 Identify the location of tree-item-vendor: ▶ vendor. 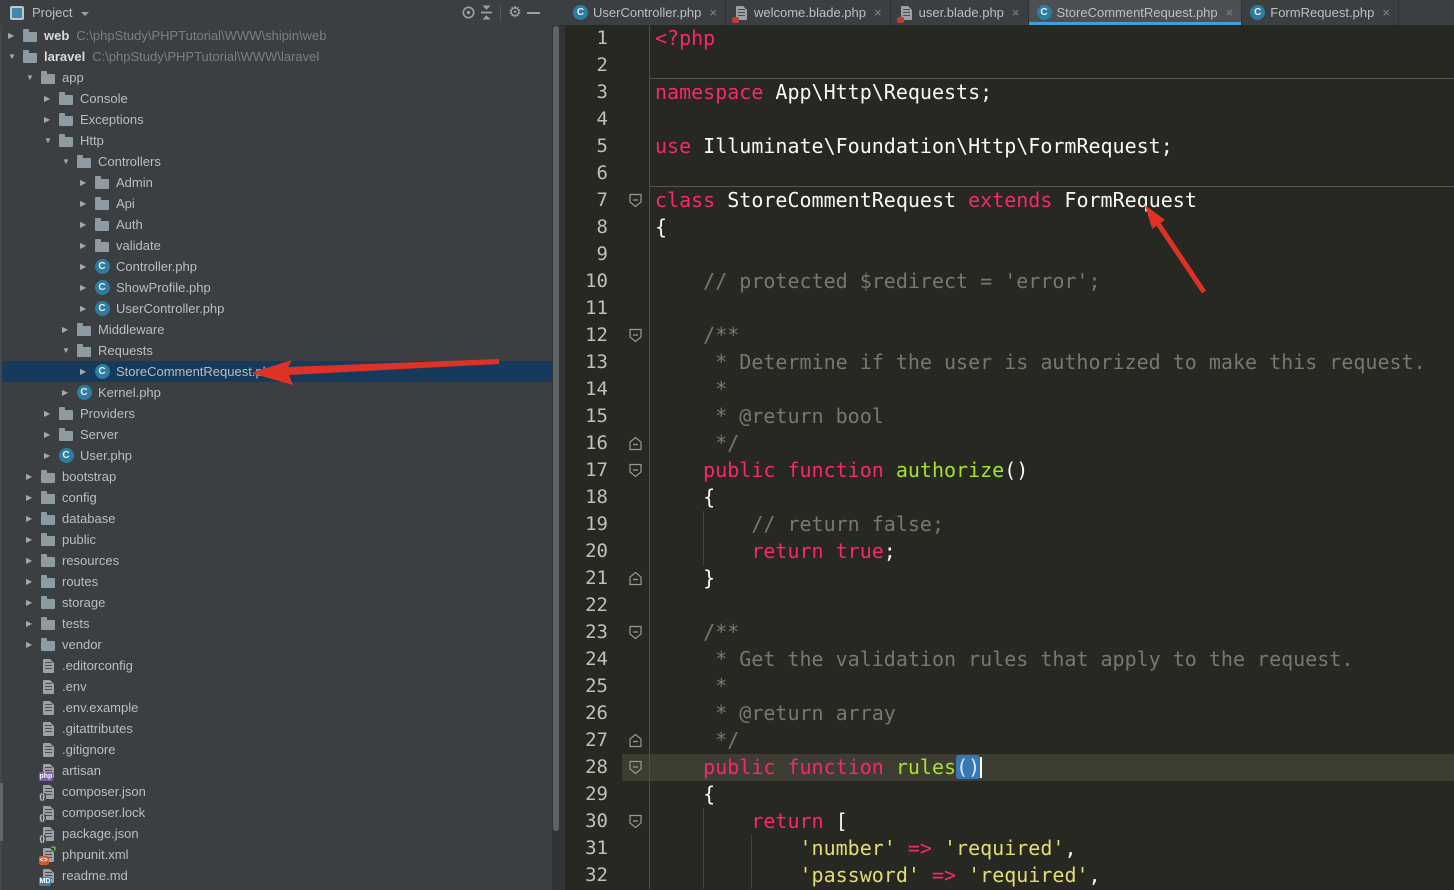
(276, 644).